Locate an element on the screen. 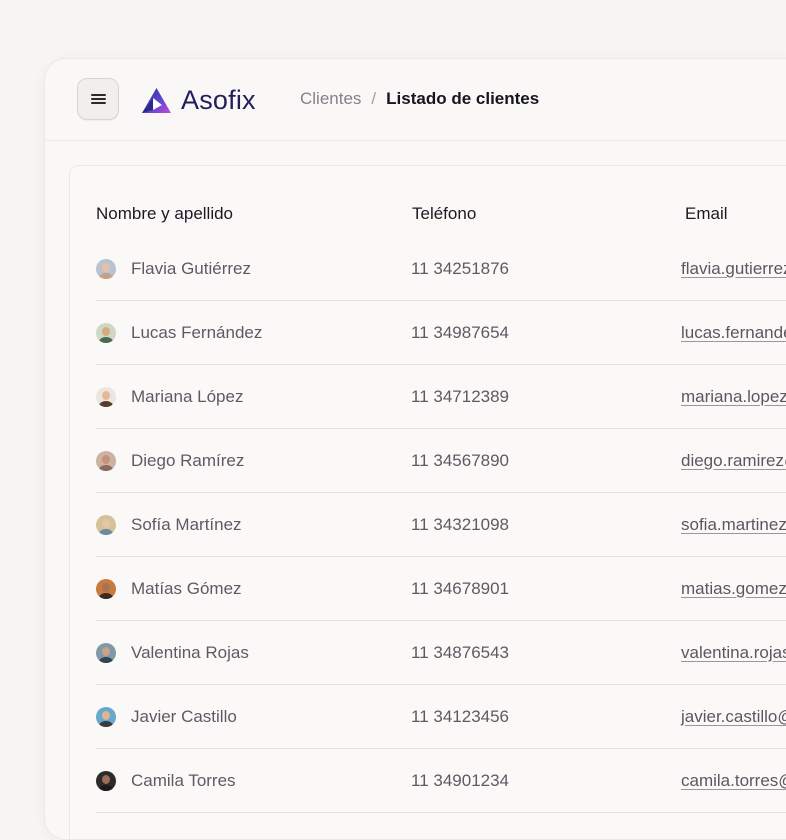 This screenshot has width=786, height=840. client-name: Lucas Fernández is located at coordinates (197, 332).